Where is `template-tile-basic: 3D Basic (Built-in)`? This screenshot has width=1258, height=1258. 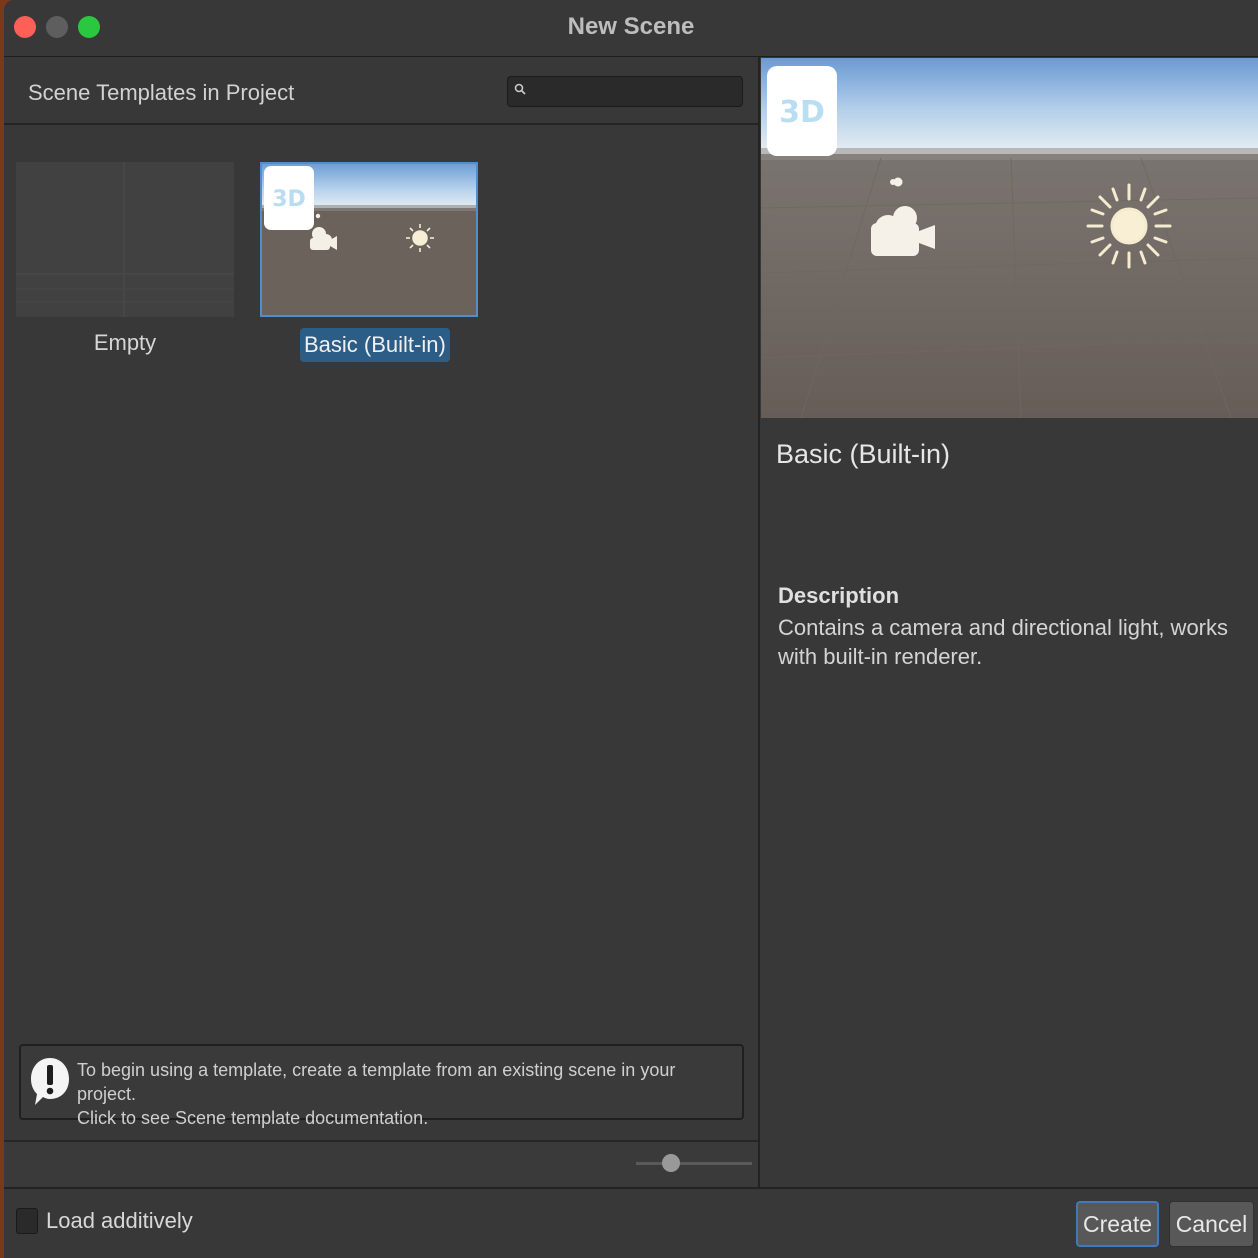
template-tile-basic: 3D Basic (Built-in) is located at coordinates (369, 262).